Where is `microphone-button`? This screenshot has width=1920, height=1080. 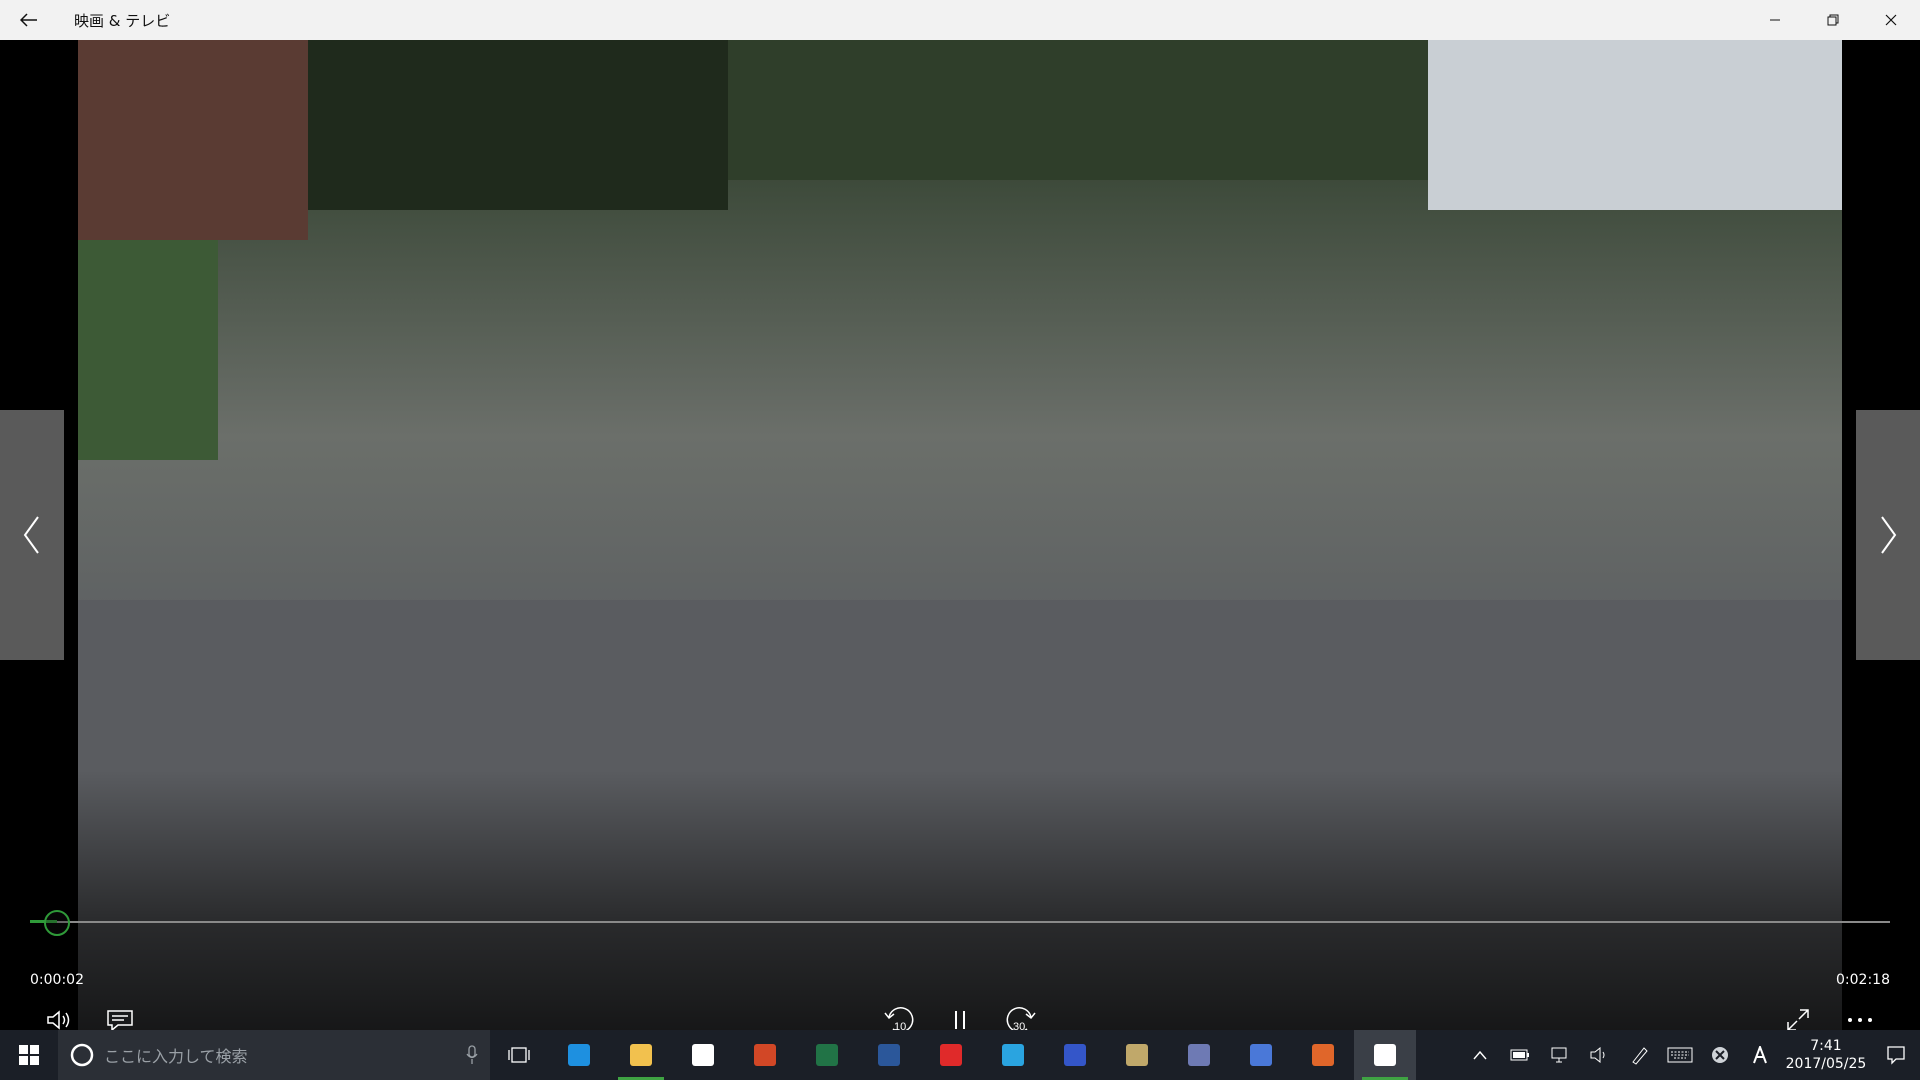
microphone-button is located at coordinates (472, 1055).